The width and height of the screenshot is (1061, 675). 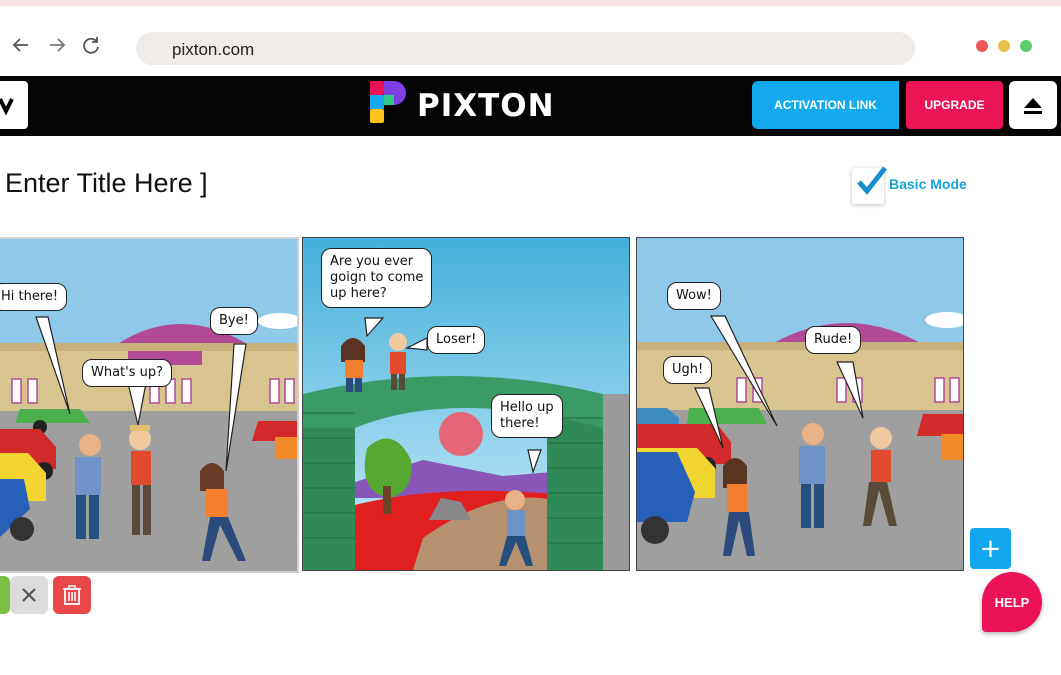 What do you see at coordinates (928, 184) in the screenshot?
I see `basic-mode-label: Basic Mode` at bounding box center [928, 184].